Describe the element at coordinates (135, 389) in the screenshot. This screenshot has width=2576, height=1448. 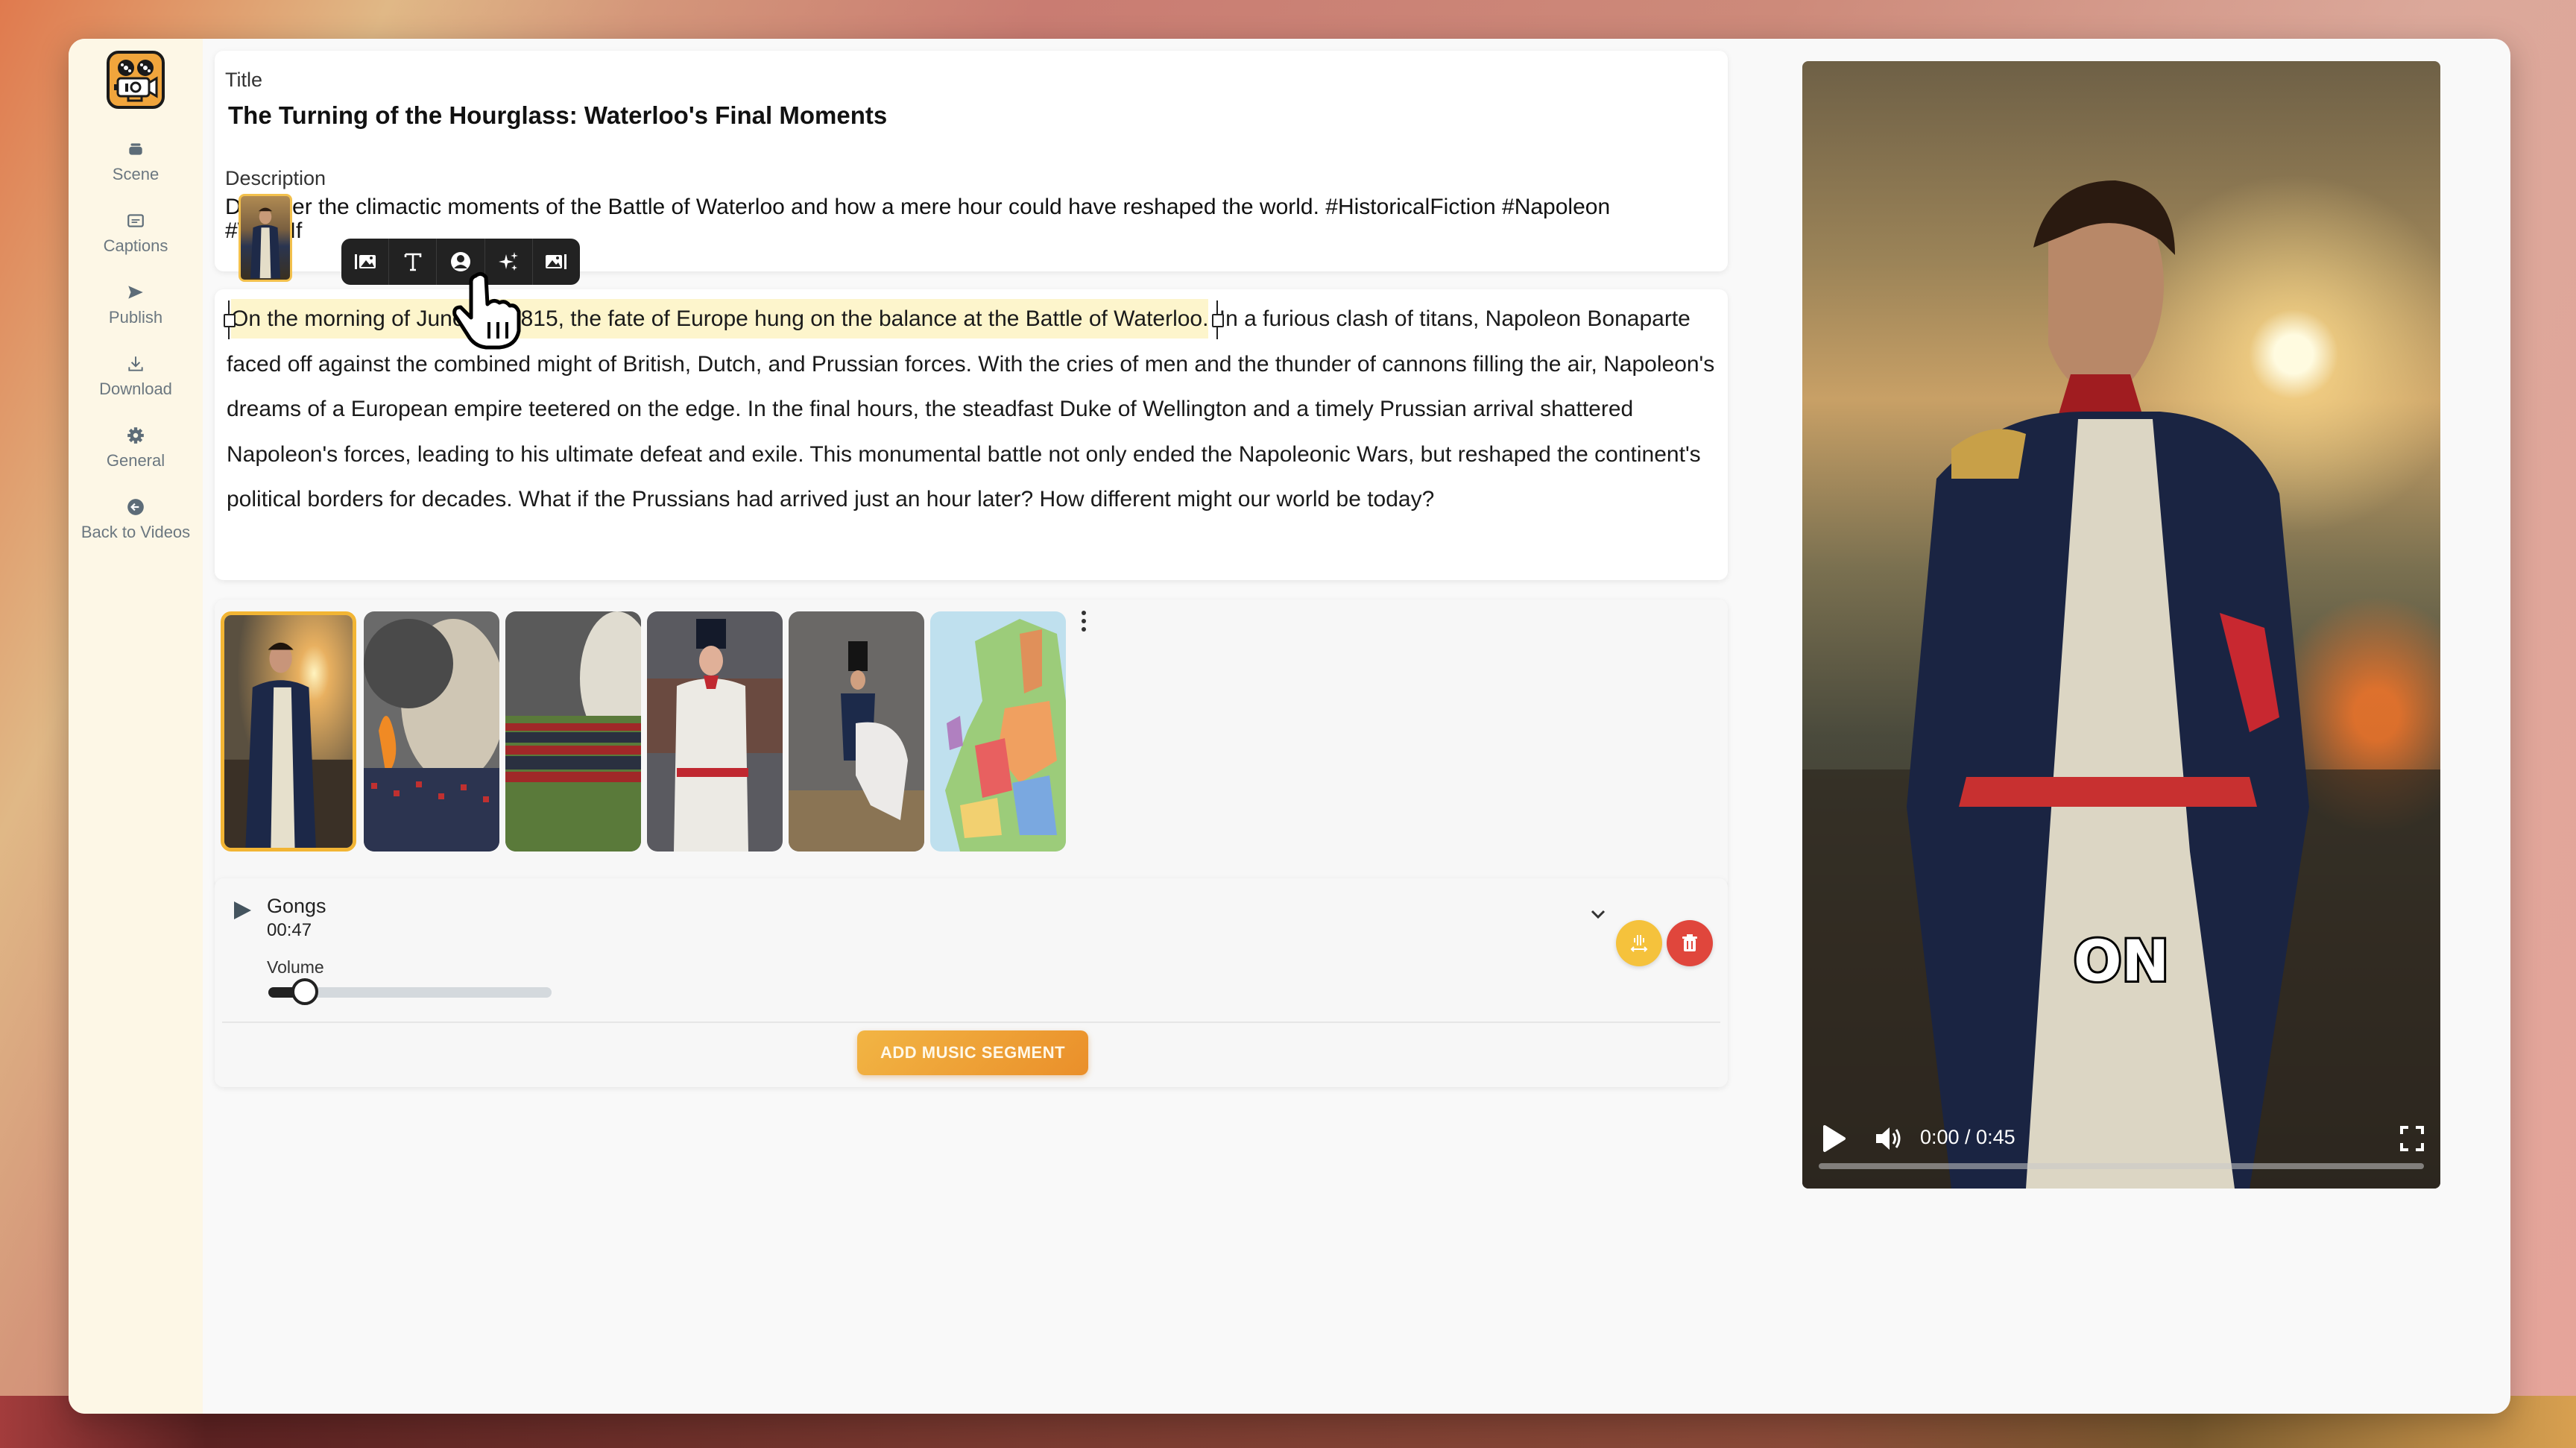
I see `sidebar-item-label: Download` at that location.